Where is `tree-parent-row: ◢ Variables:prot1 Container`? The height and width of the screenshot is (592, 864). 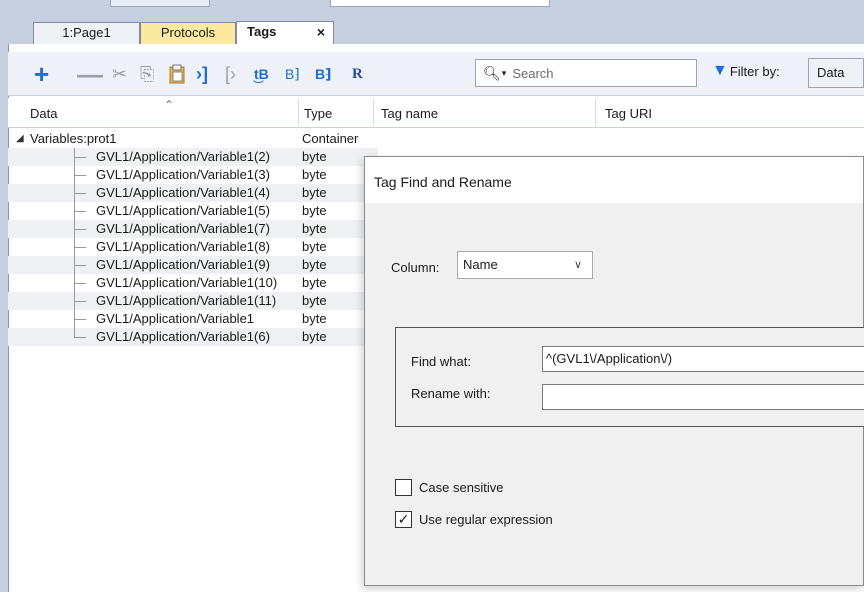
tree-parent-row: ◢ Variables:prot1 Container is located at coordinates (193, 139).